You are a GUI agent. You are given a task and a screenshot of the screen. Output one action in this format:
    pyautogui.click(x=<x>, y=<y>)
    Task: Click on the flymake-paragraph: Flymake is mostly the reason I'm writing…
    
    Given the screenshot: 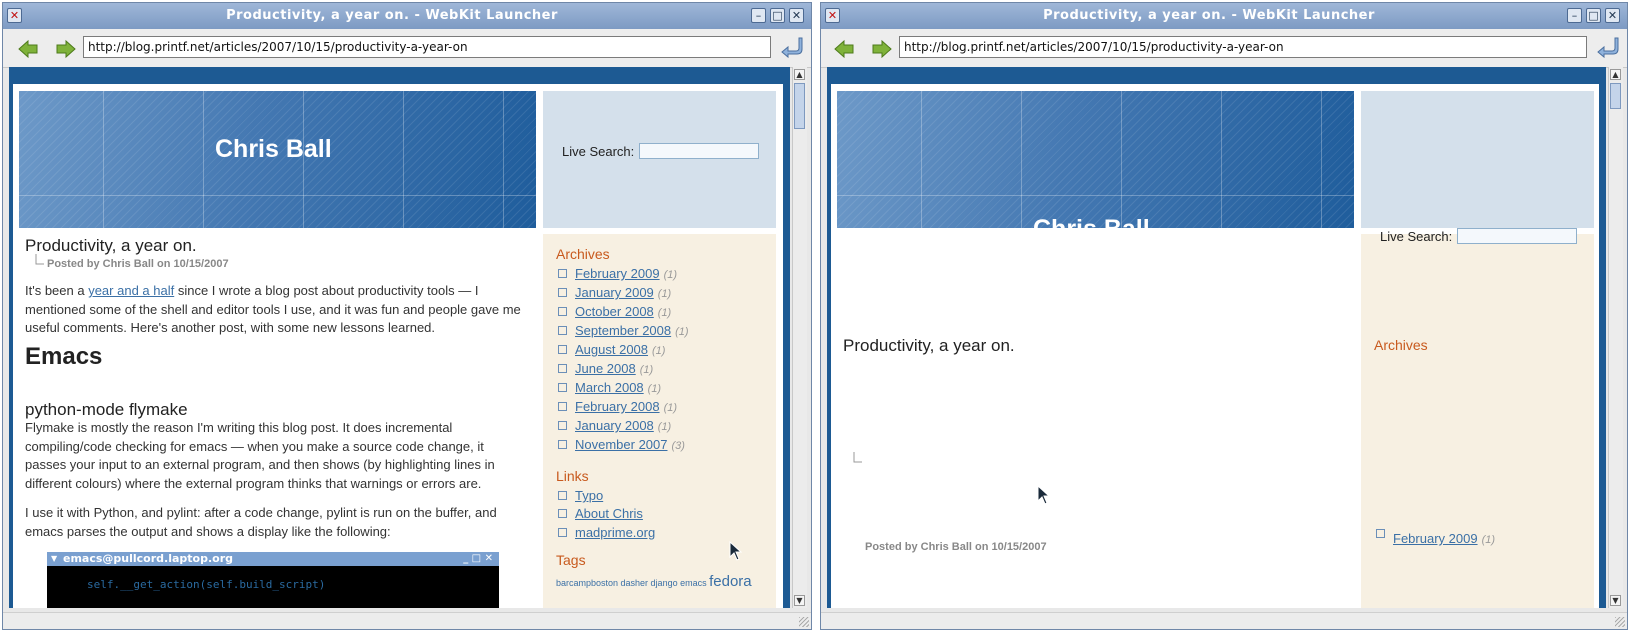 What is the action you would take?
    pyautogui.click(x=260, y=455)
    